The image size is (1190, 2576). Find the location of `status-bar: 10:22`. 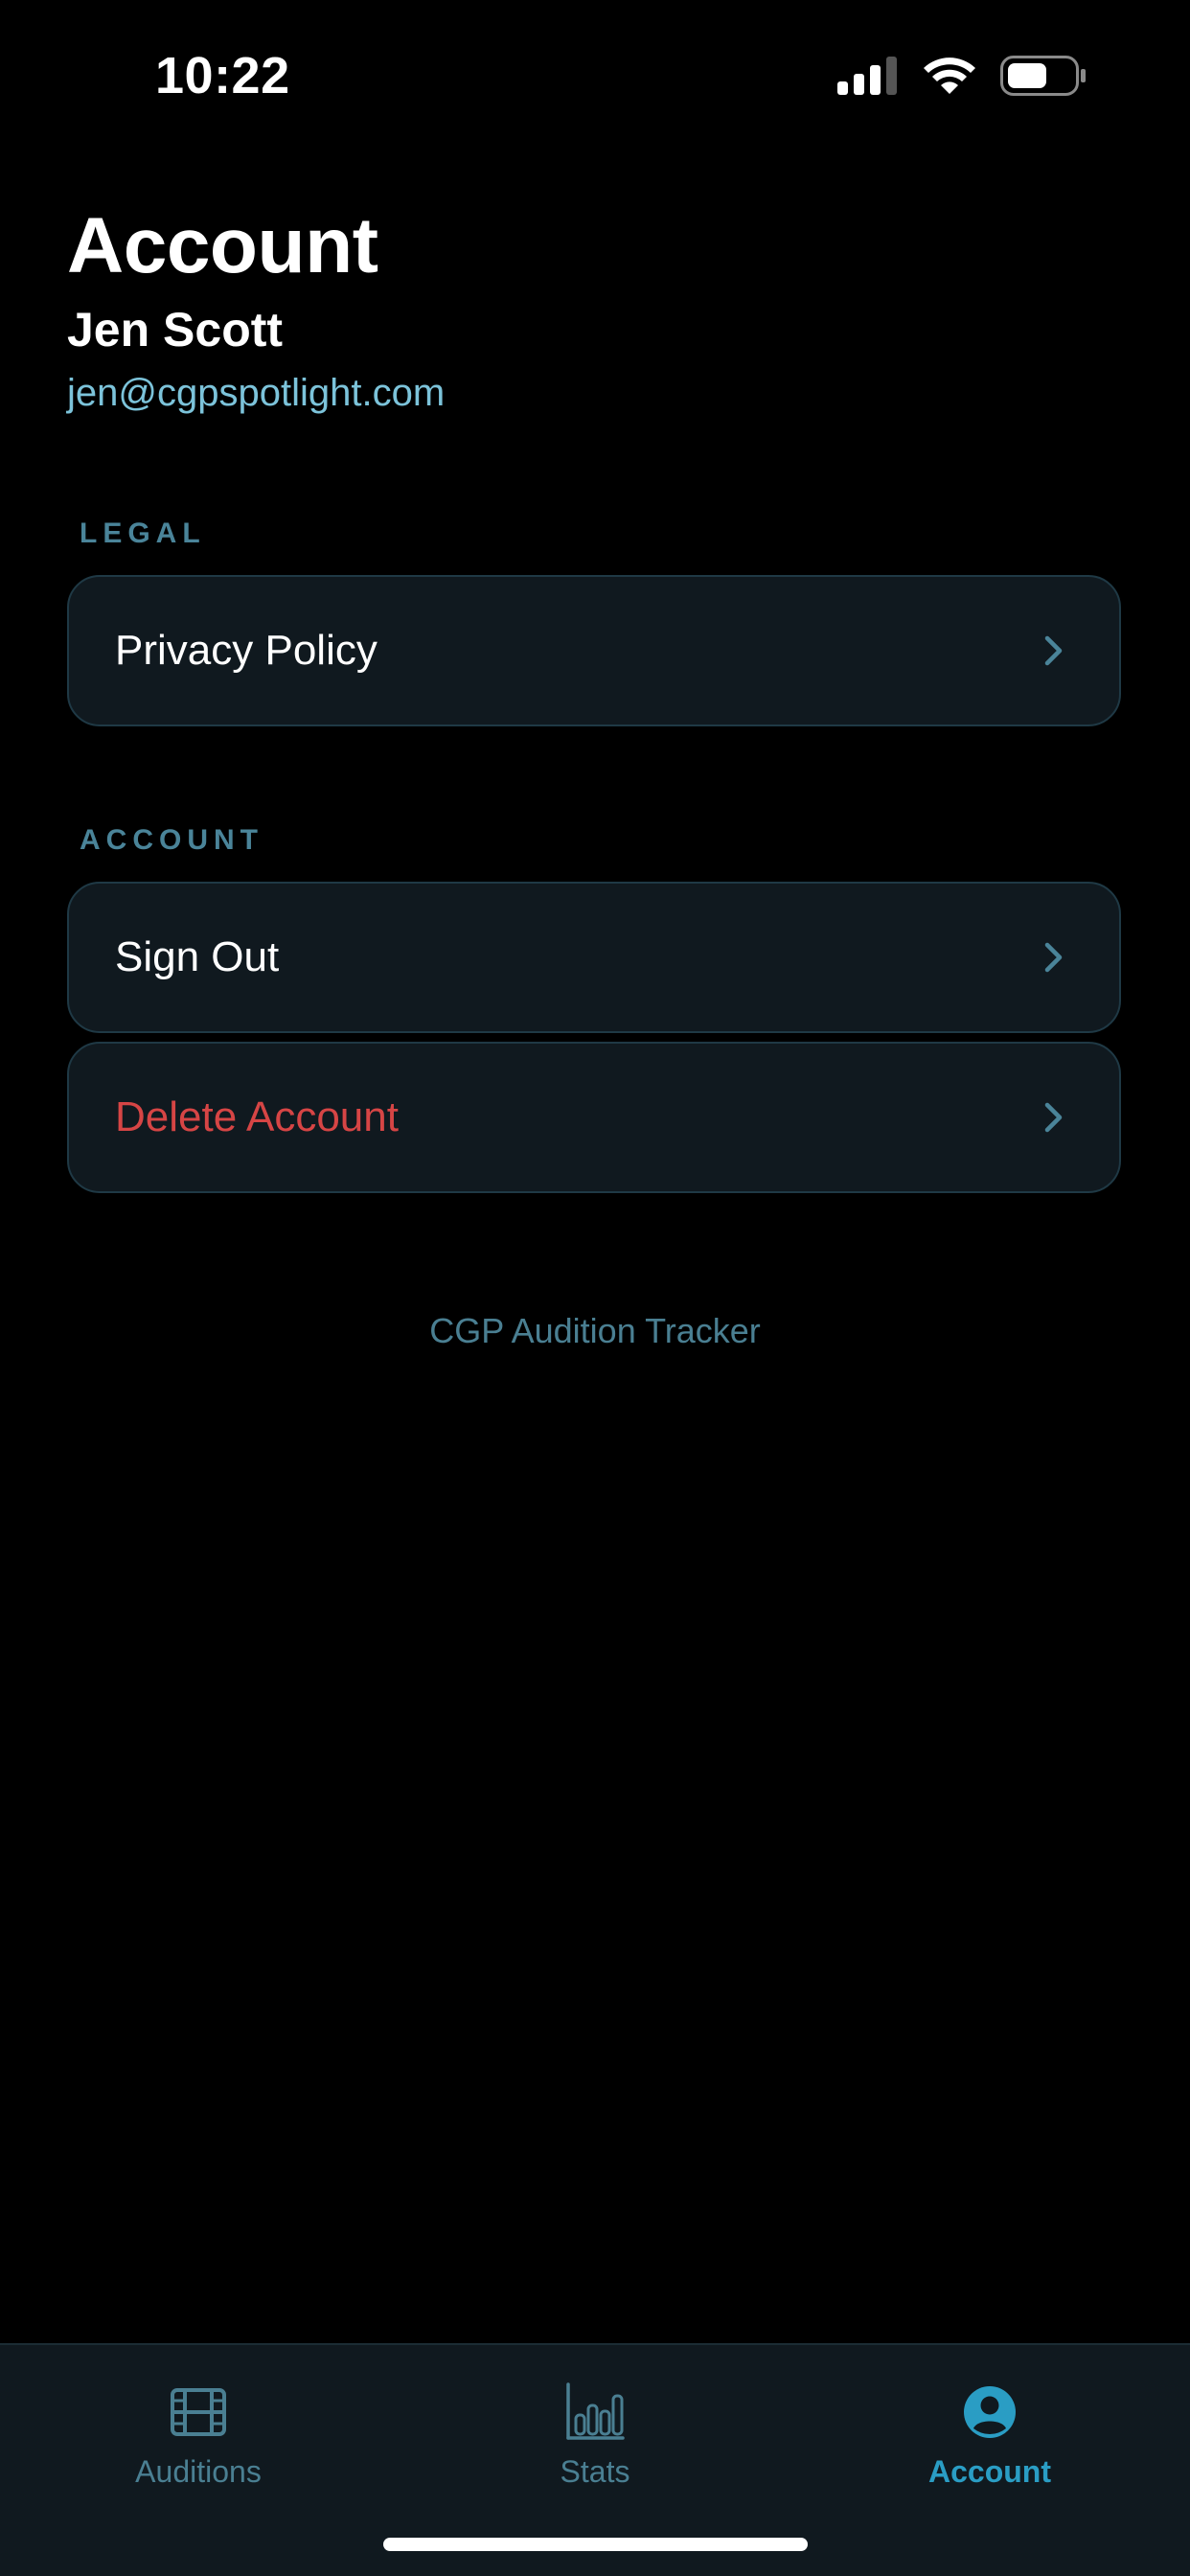

status-bar: 10:22 is located at coordinates (595, 76).